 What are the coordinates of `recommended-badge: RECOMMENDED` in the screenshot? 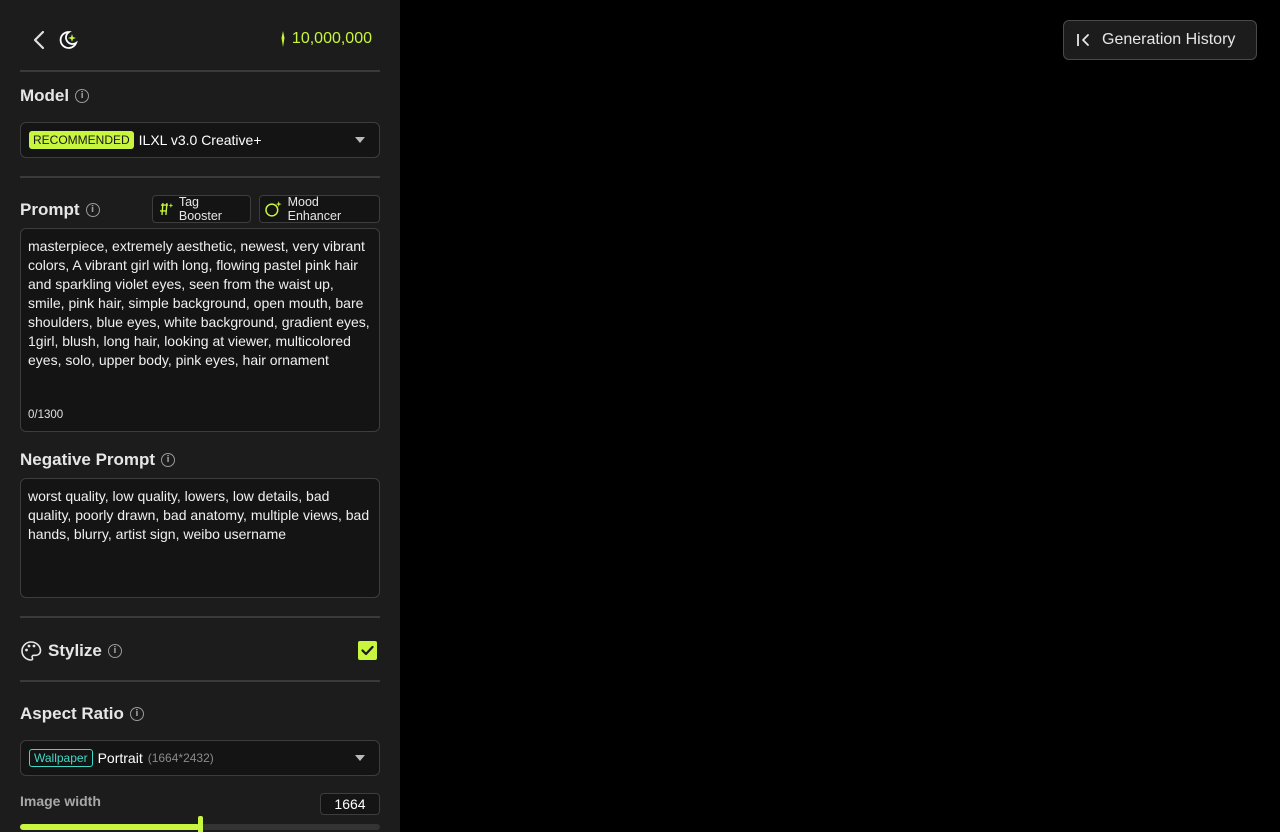 It's located at (81, 140).